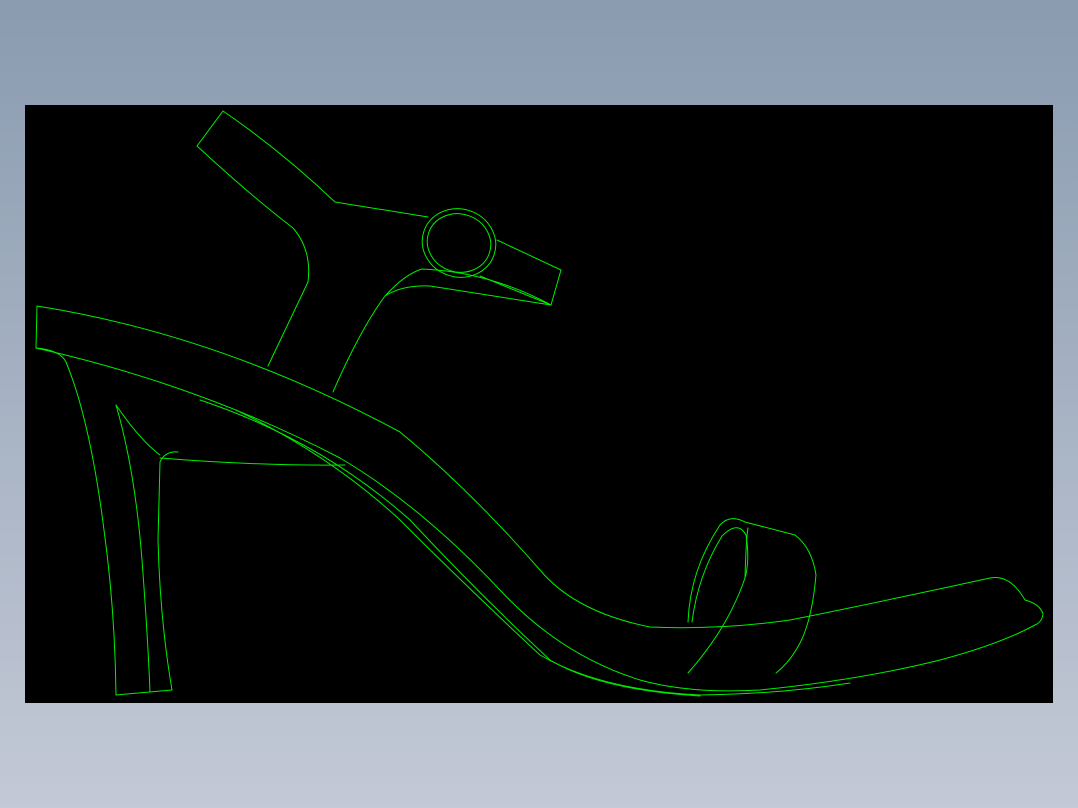  Describe the element at coordinates (459, 243) in the screenshot. I see `buckle` at that location.